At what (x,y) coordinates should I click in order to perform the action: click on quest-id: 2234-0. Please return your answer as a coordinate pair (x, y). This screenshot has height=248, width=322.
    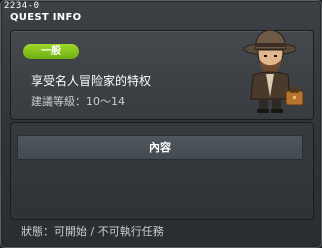
    Looking at the image, I should click on (22, 6).